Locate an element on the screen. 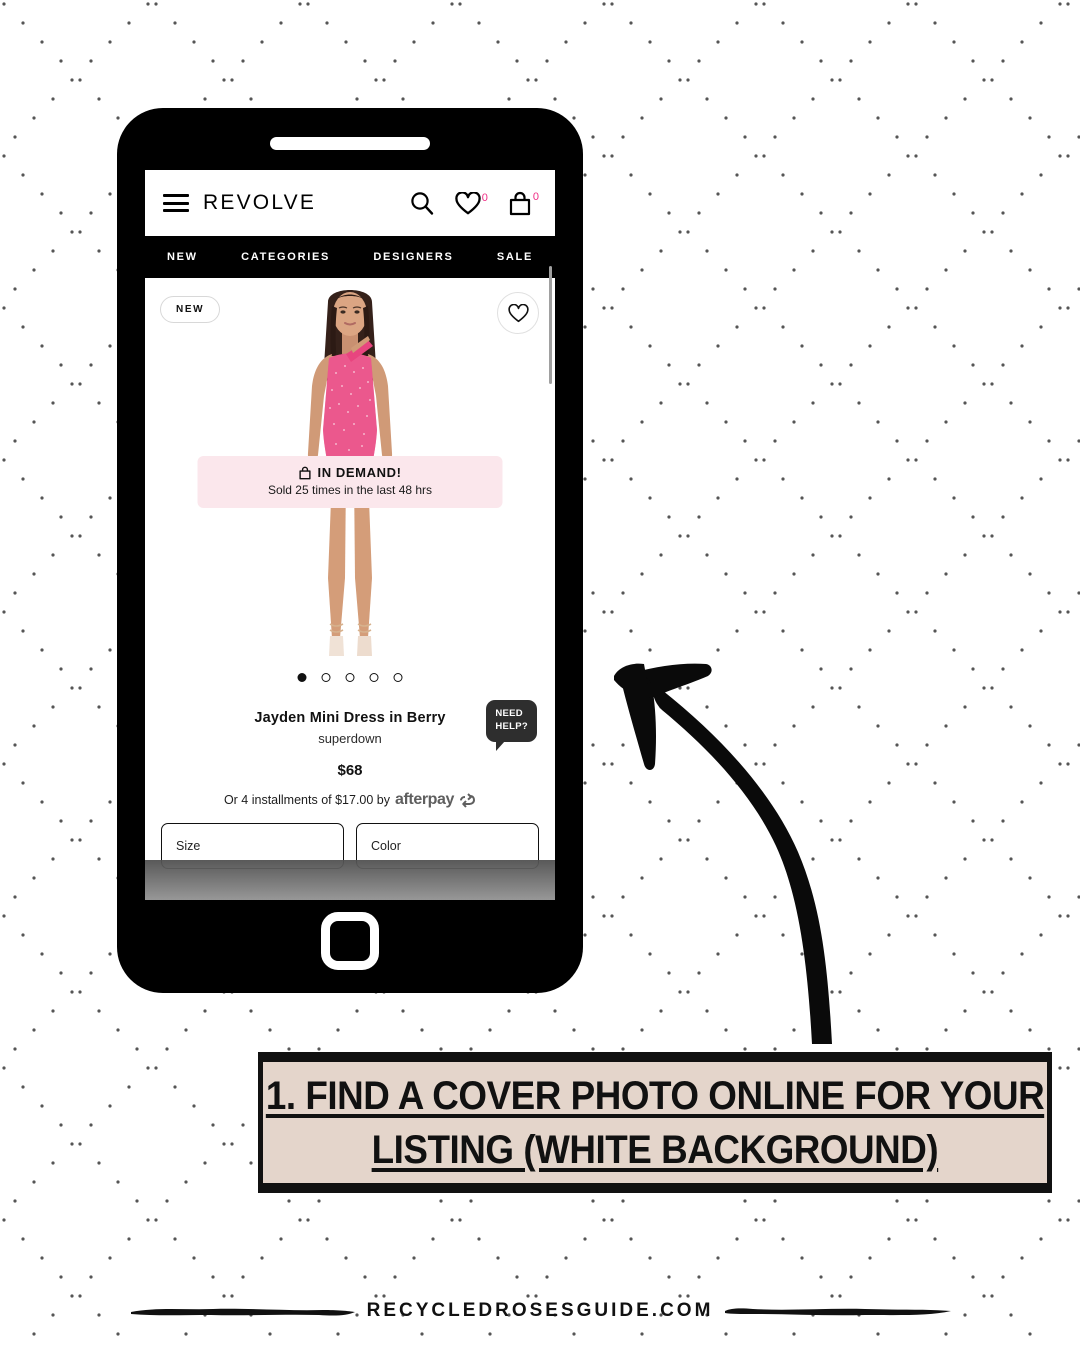  curved-arrow-up-left-icon is located at coordinates (723, 853).